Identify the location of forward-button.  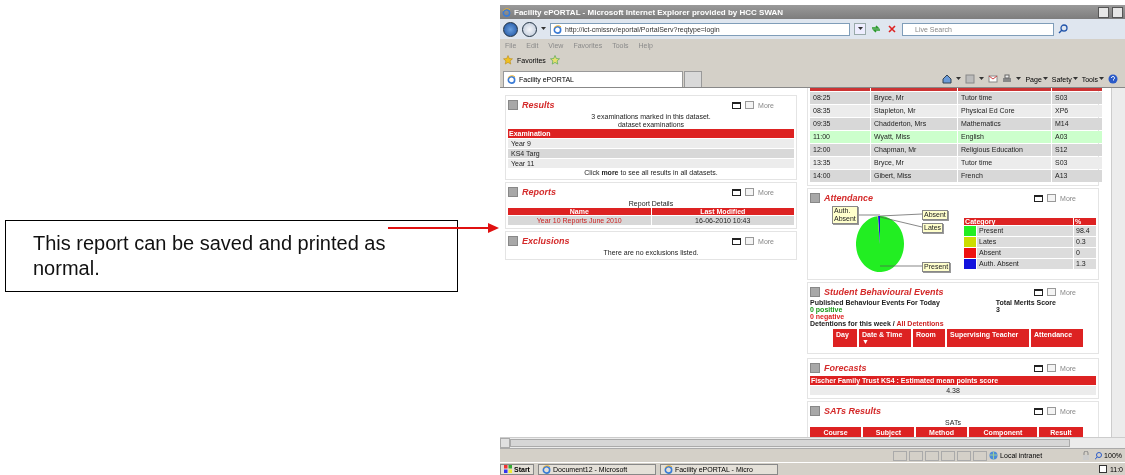
(529, 29).